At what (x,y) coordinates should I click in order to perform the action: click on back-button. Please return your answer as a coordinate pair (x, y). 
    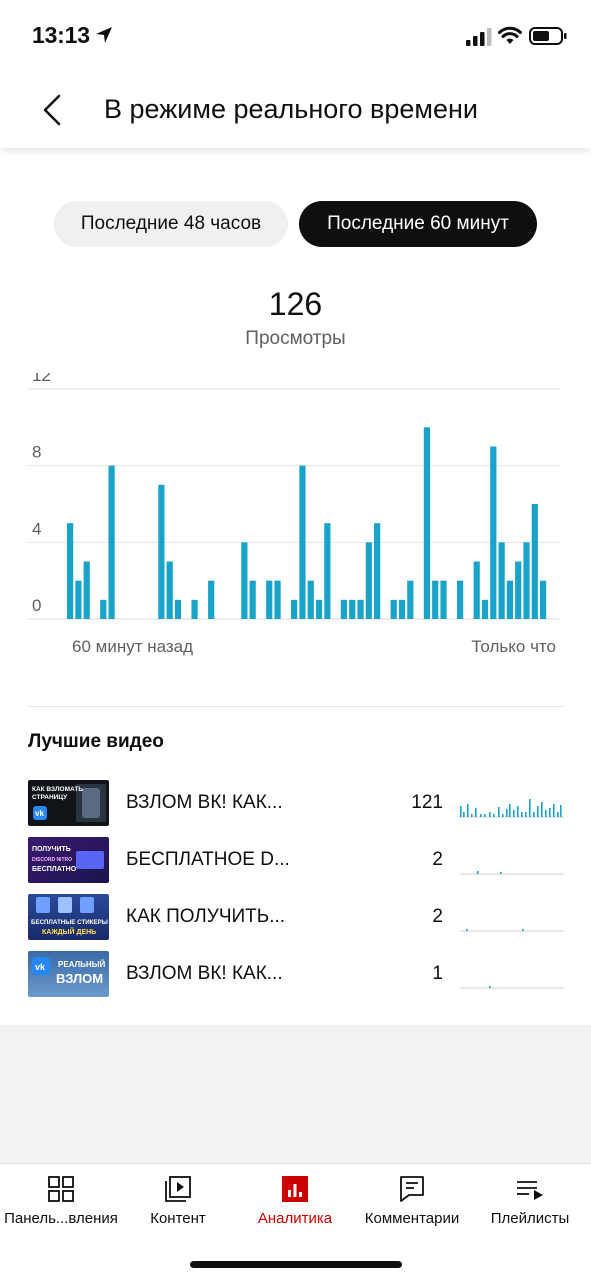
    Looking at the image, I should click on (52, 110).